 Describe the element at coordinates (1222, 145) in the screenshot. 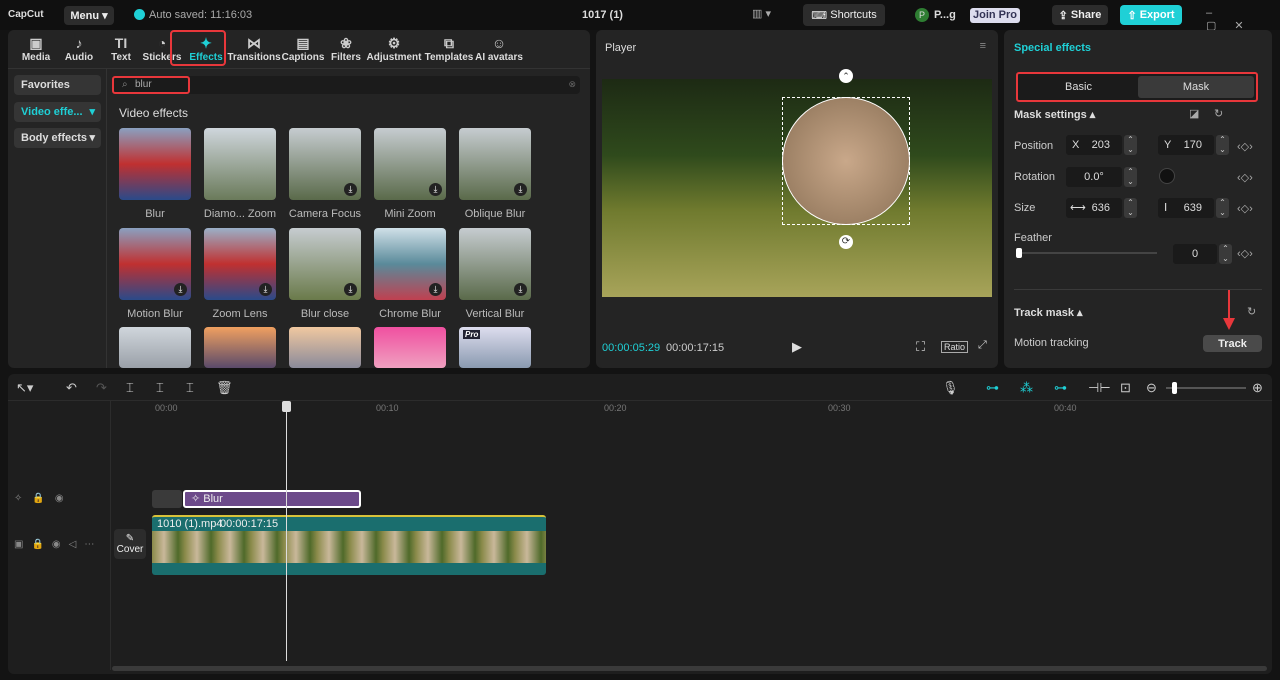

I see `y-stepper: ⌃ ⌄` at that location.